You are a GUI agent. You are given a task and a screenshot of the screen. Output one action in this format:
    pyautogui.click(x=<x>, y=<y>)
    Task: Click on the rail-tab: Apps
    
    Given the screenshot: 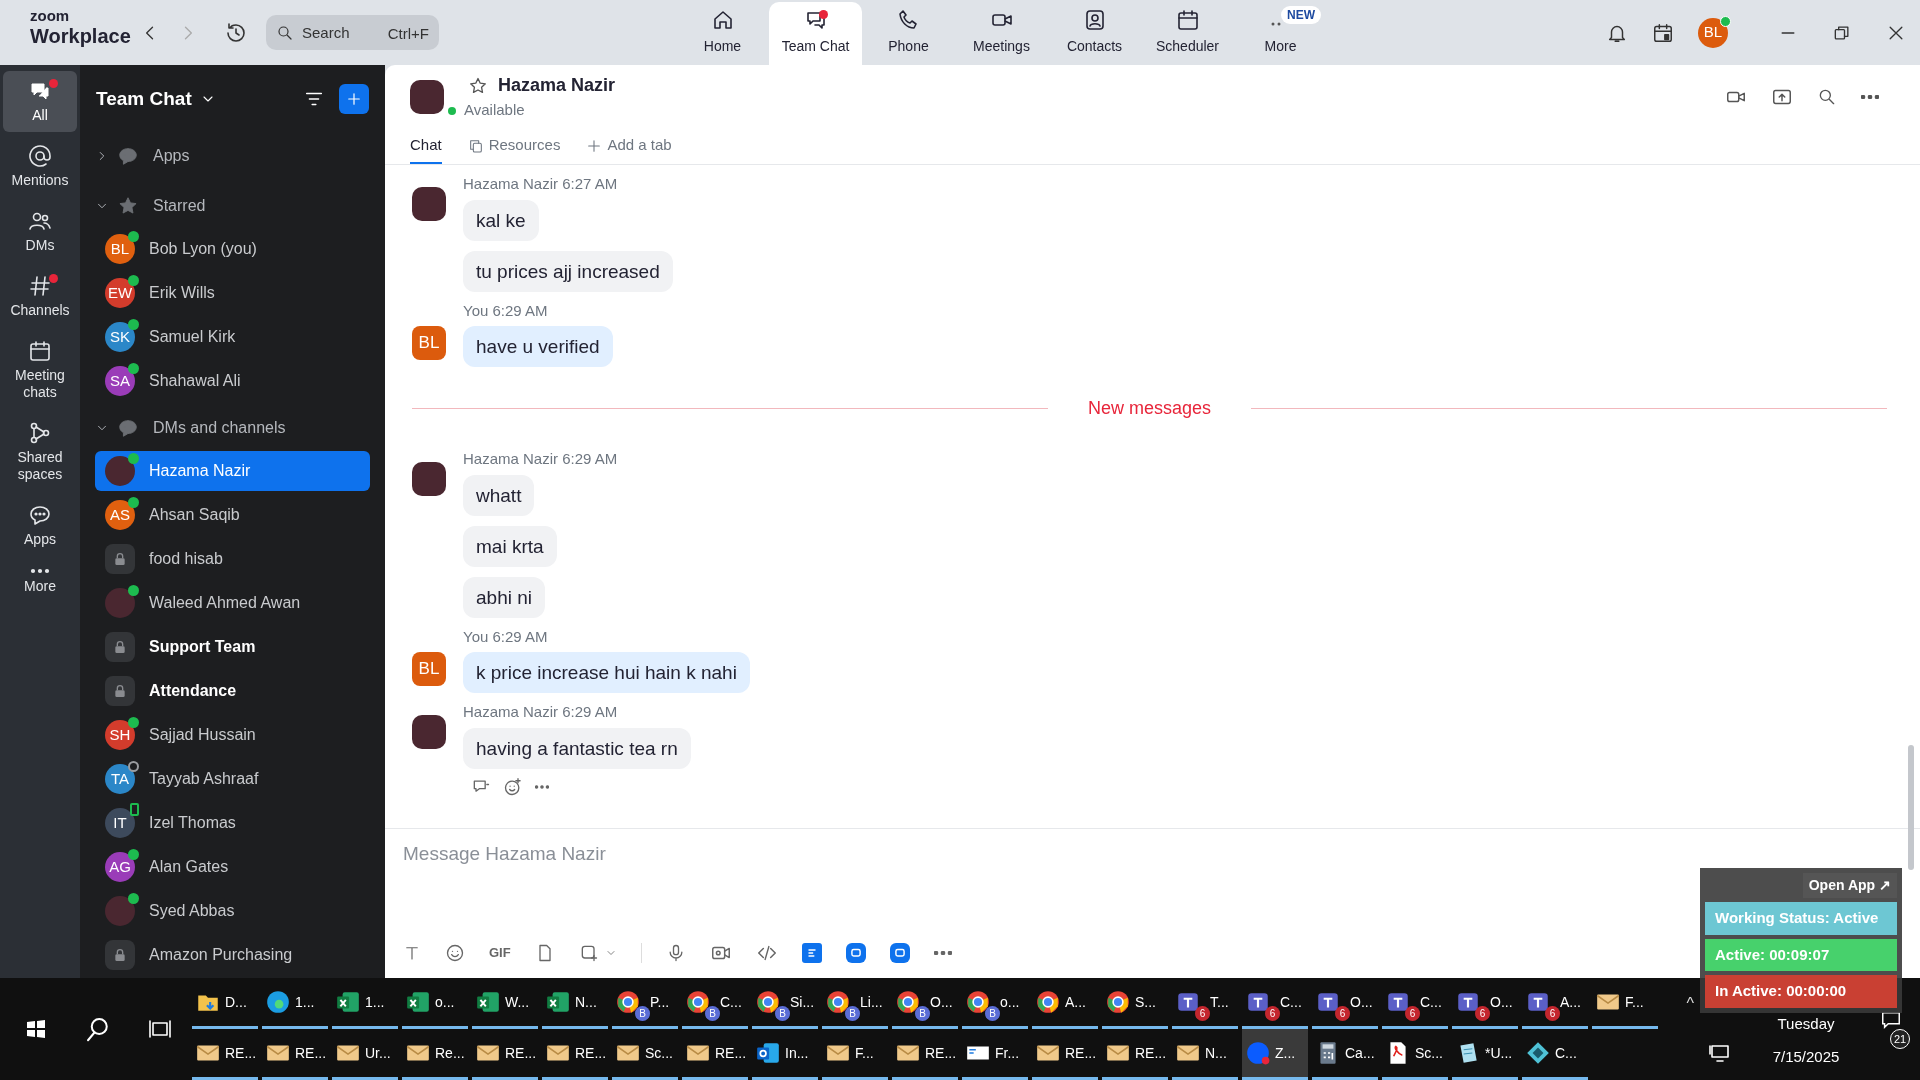 What is the action you would take?
    pyautogui.click(x=40, y=525)
    